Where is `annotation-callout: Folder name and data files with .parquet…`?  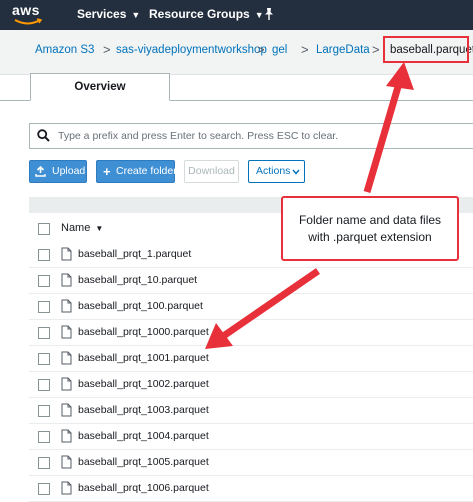 annotation-callout: Folder name and data files with .parquet… is located at coordinates (370, 228).